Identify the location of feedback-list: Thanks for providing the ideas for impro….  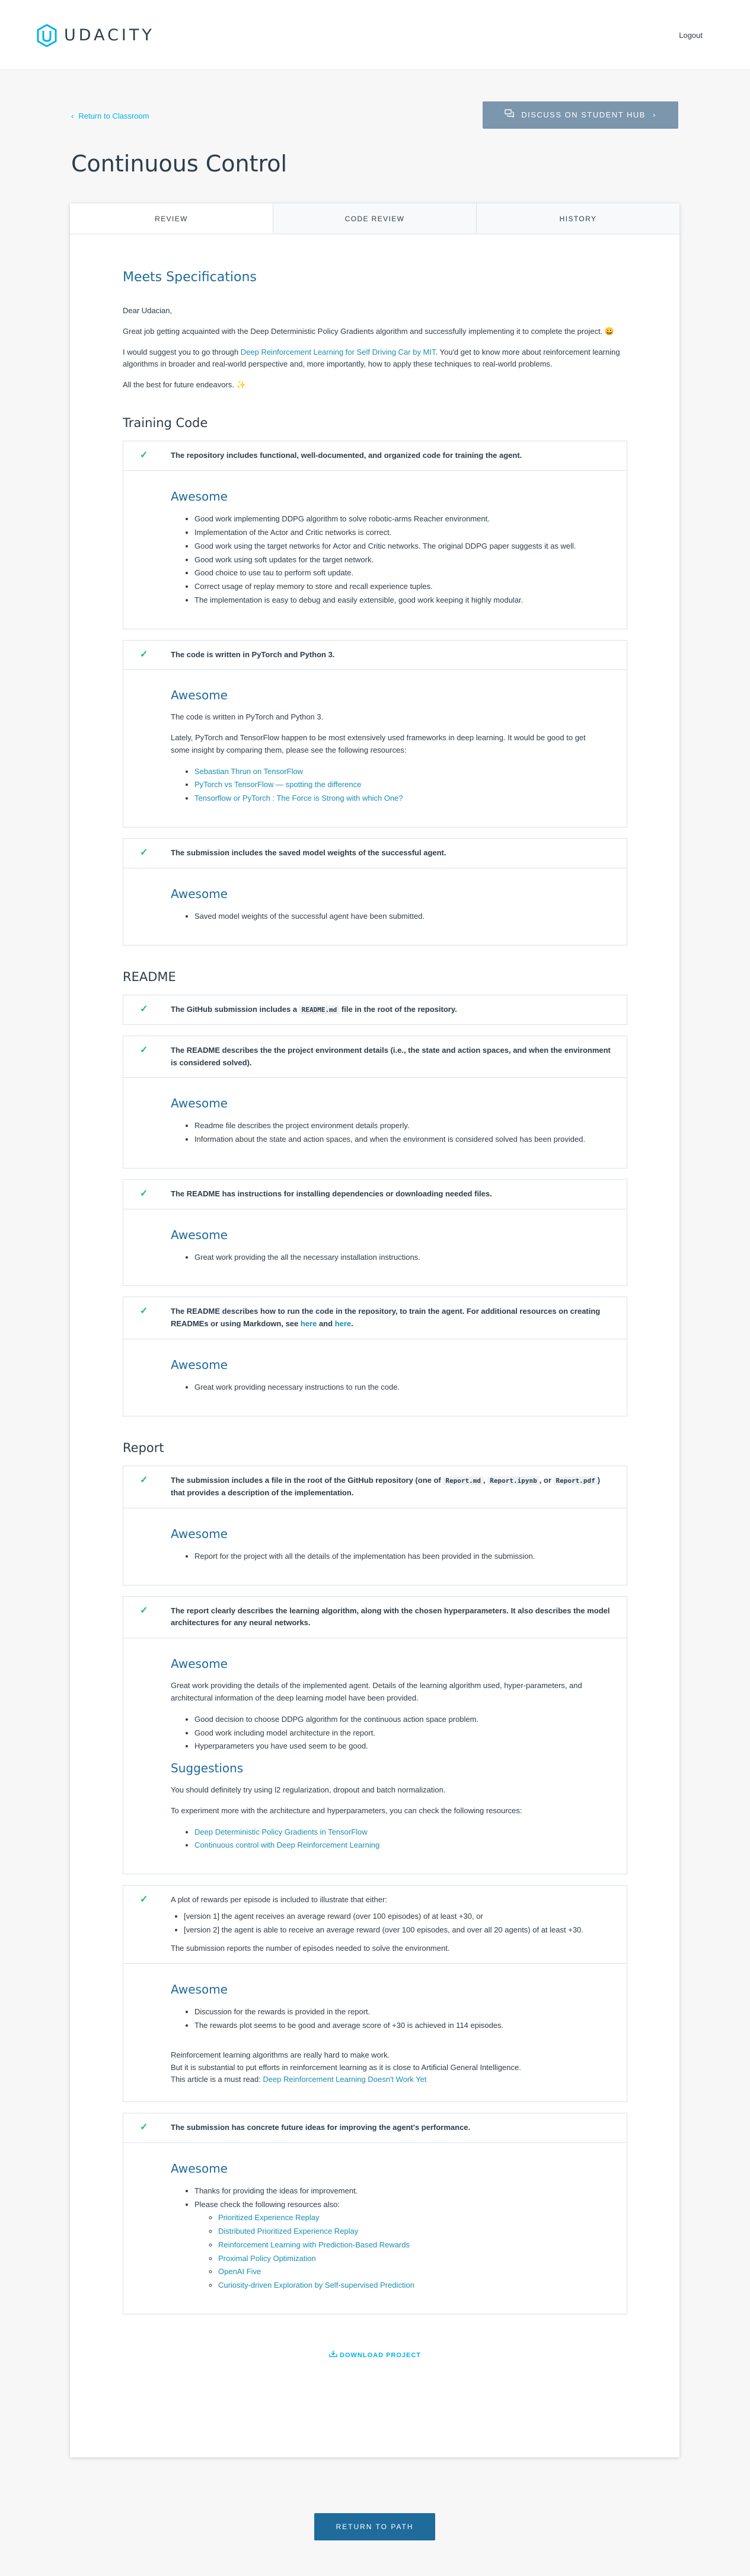
(381, 2238).